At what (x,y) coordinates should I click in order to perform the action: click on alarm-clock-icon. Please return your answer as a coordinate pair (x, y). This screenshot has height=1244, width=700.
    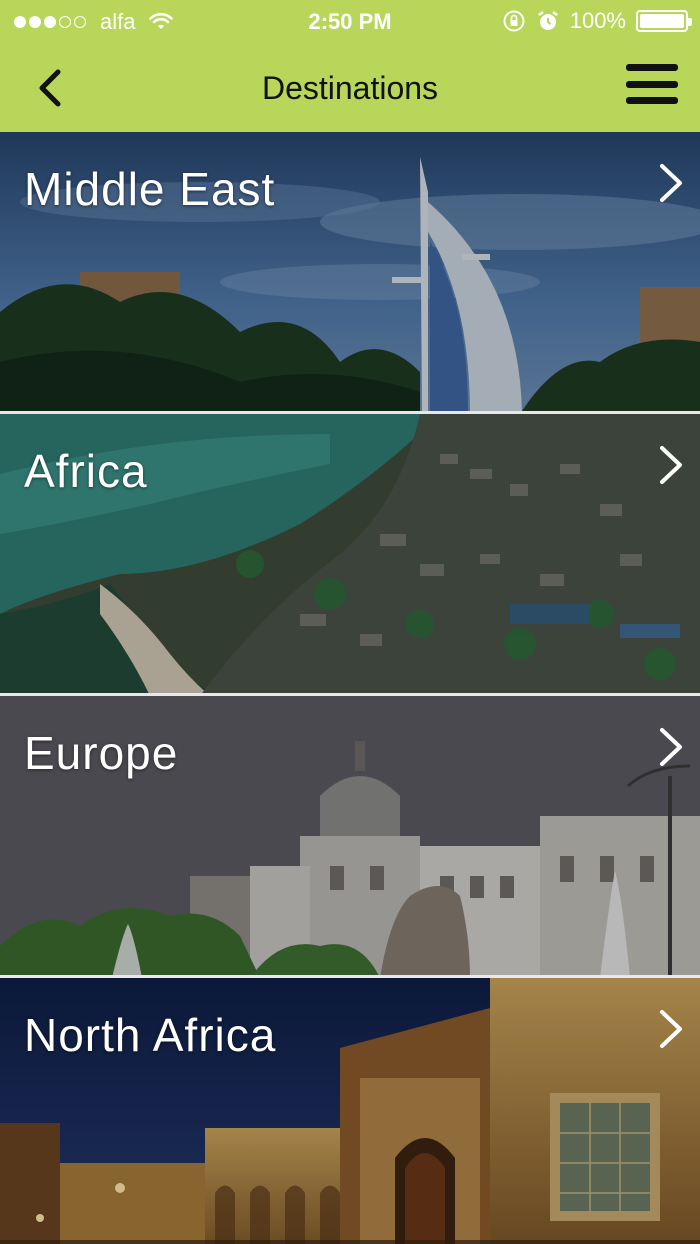
    Looking at the image, I should click on (547, 20).